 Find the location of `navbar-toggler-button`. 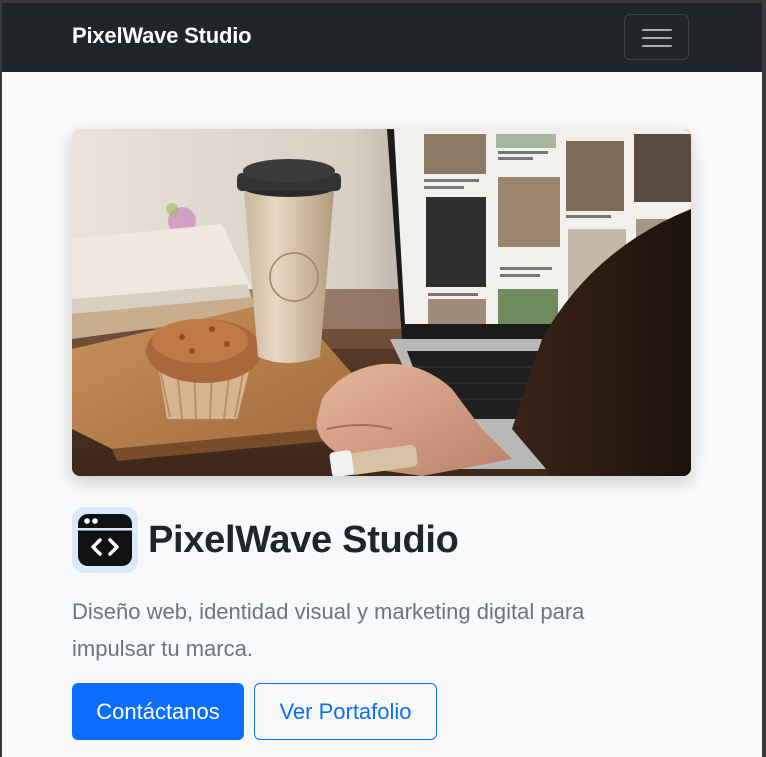

navbar-toggler-button is located at coordinates (656, 37).